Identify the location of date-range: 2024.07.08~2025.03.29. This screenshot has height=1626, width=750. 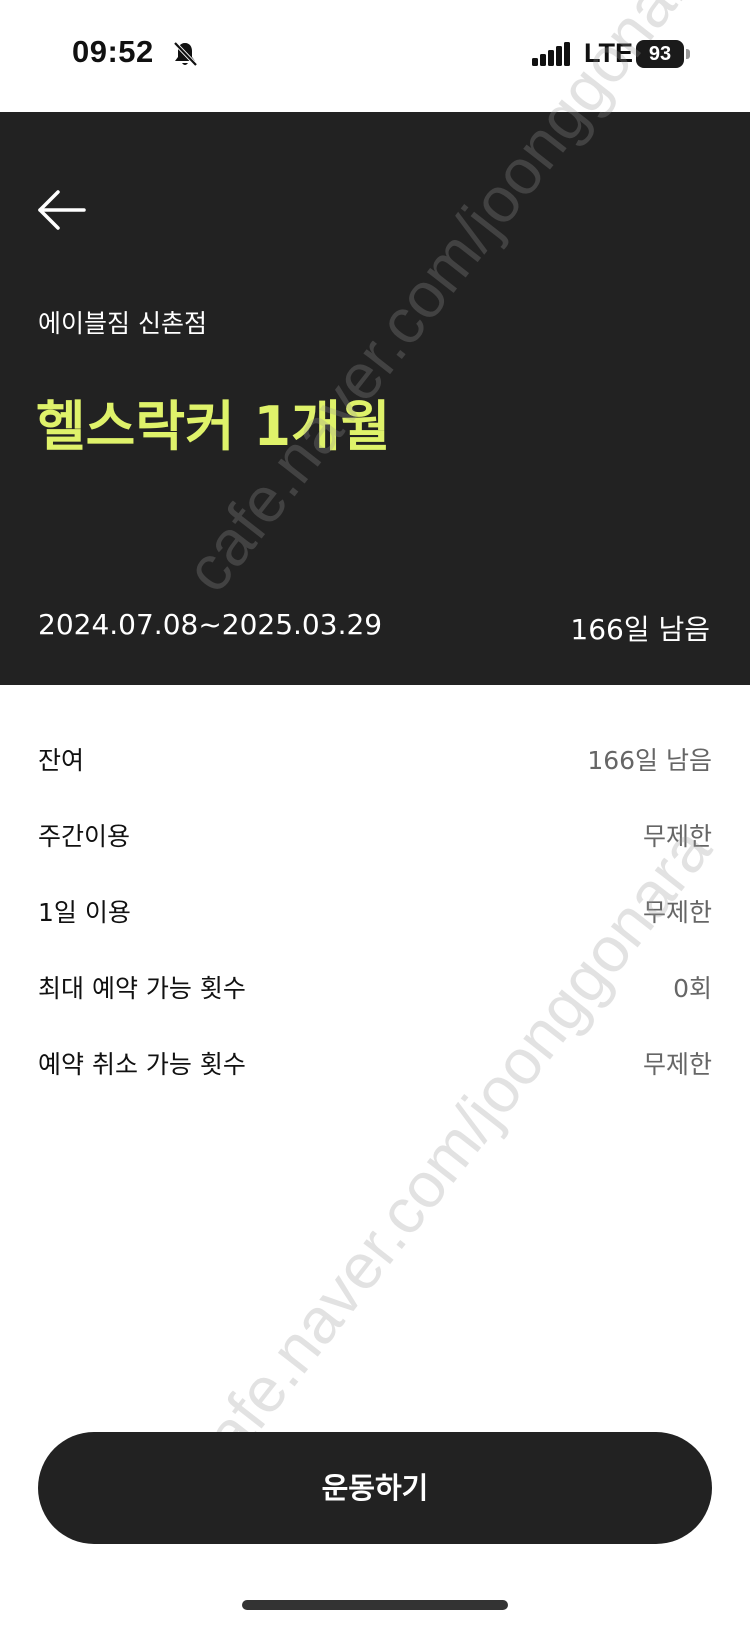
(210, 624).